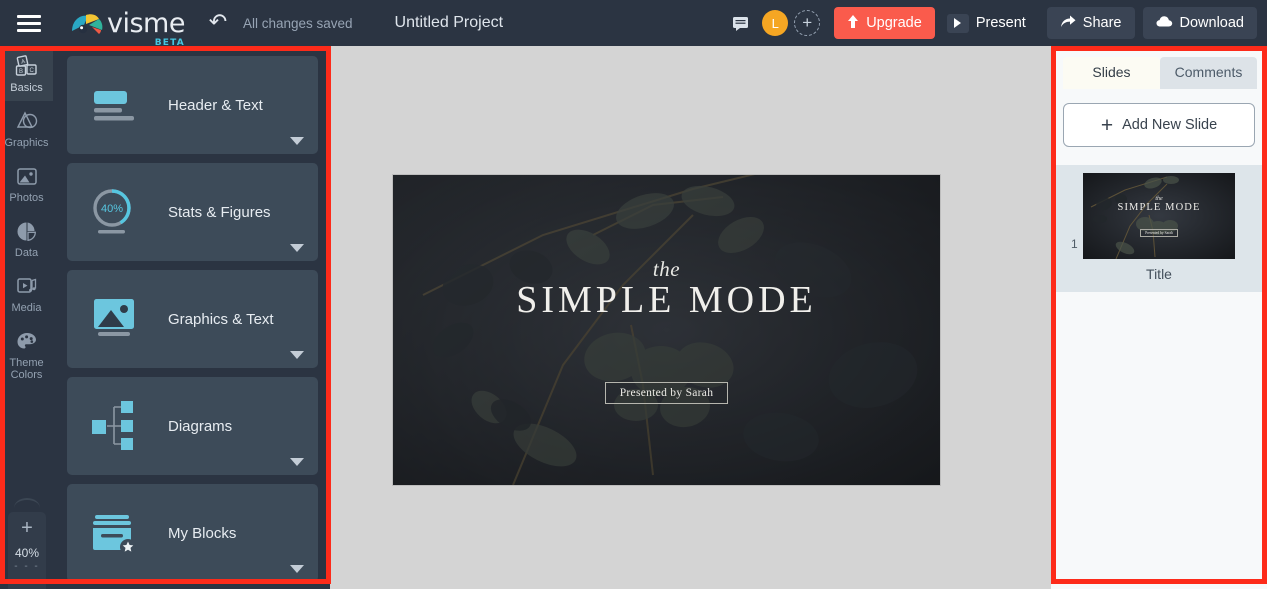 The width and height of the screenshot is (1267, 589). I want to click on sidebar-item-photos: Photos, so click(26, 183).